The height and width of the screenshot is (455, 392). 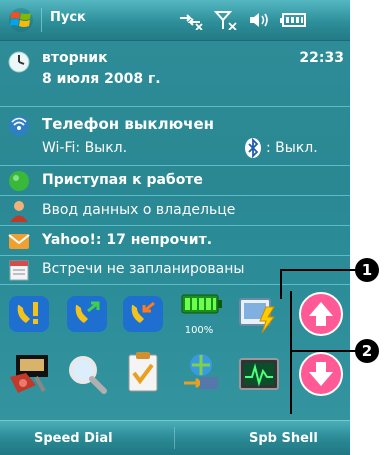 I want to click on wireless-icon, so click(x=19, y=126).